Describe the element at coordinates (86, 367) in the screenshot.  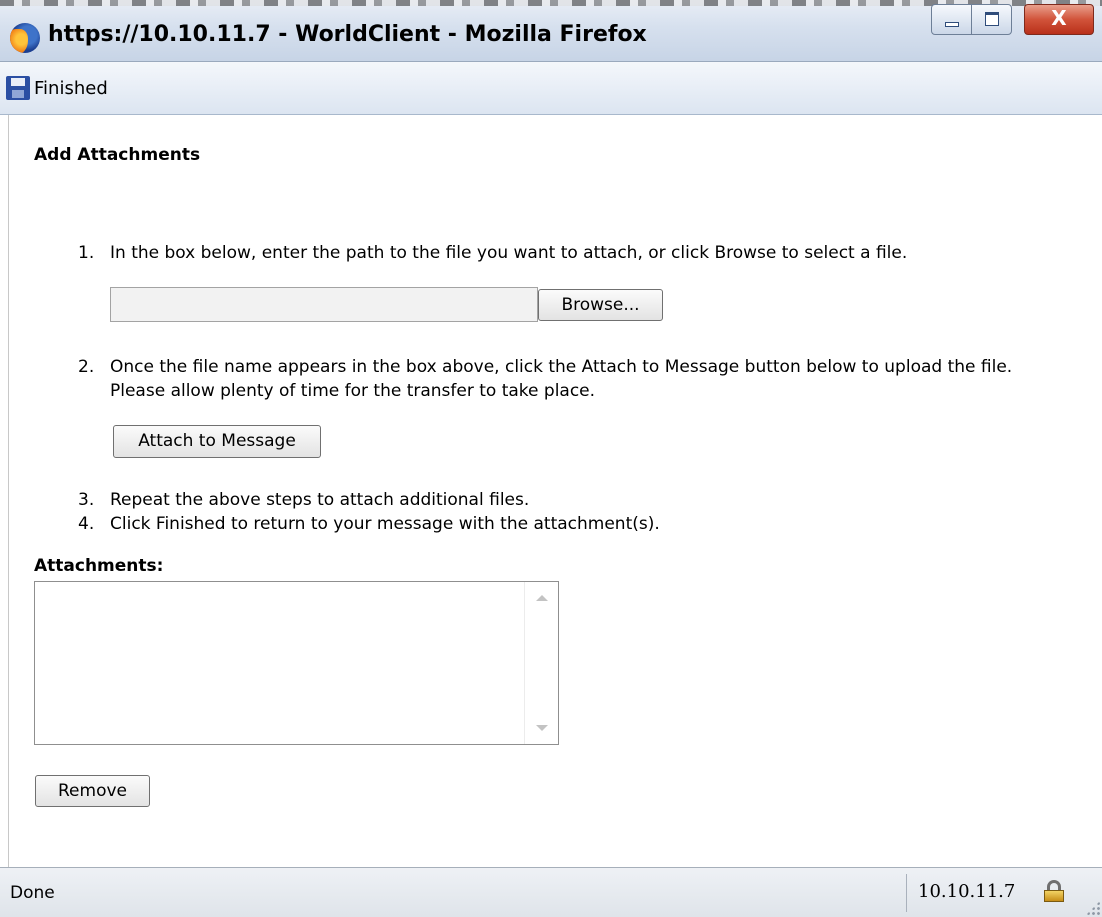
I see `step-number: 2.` at that location.